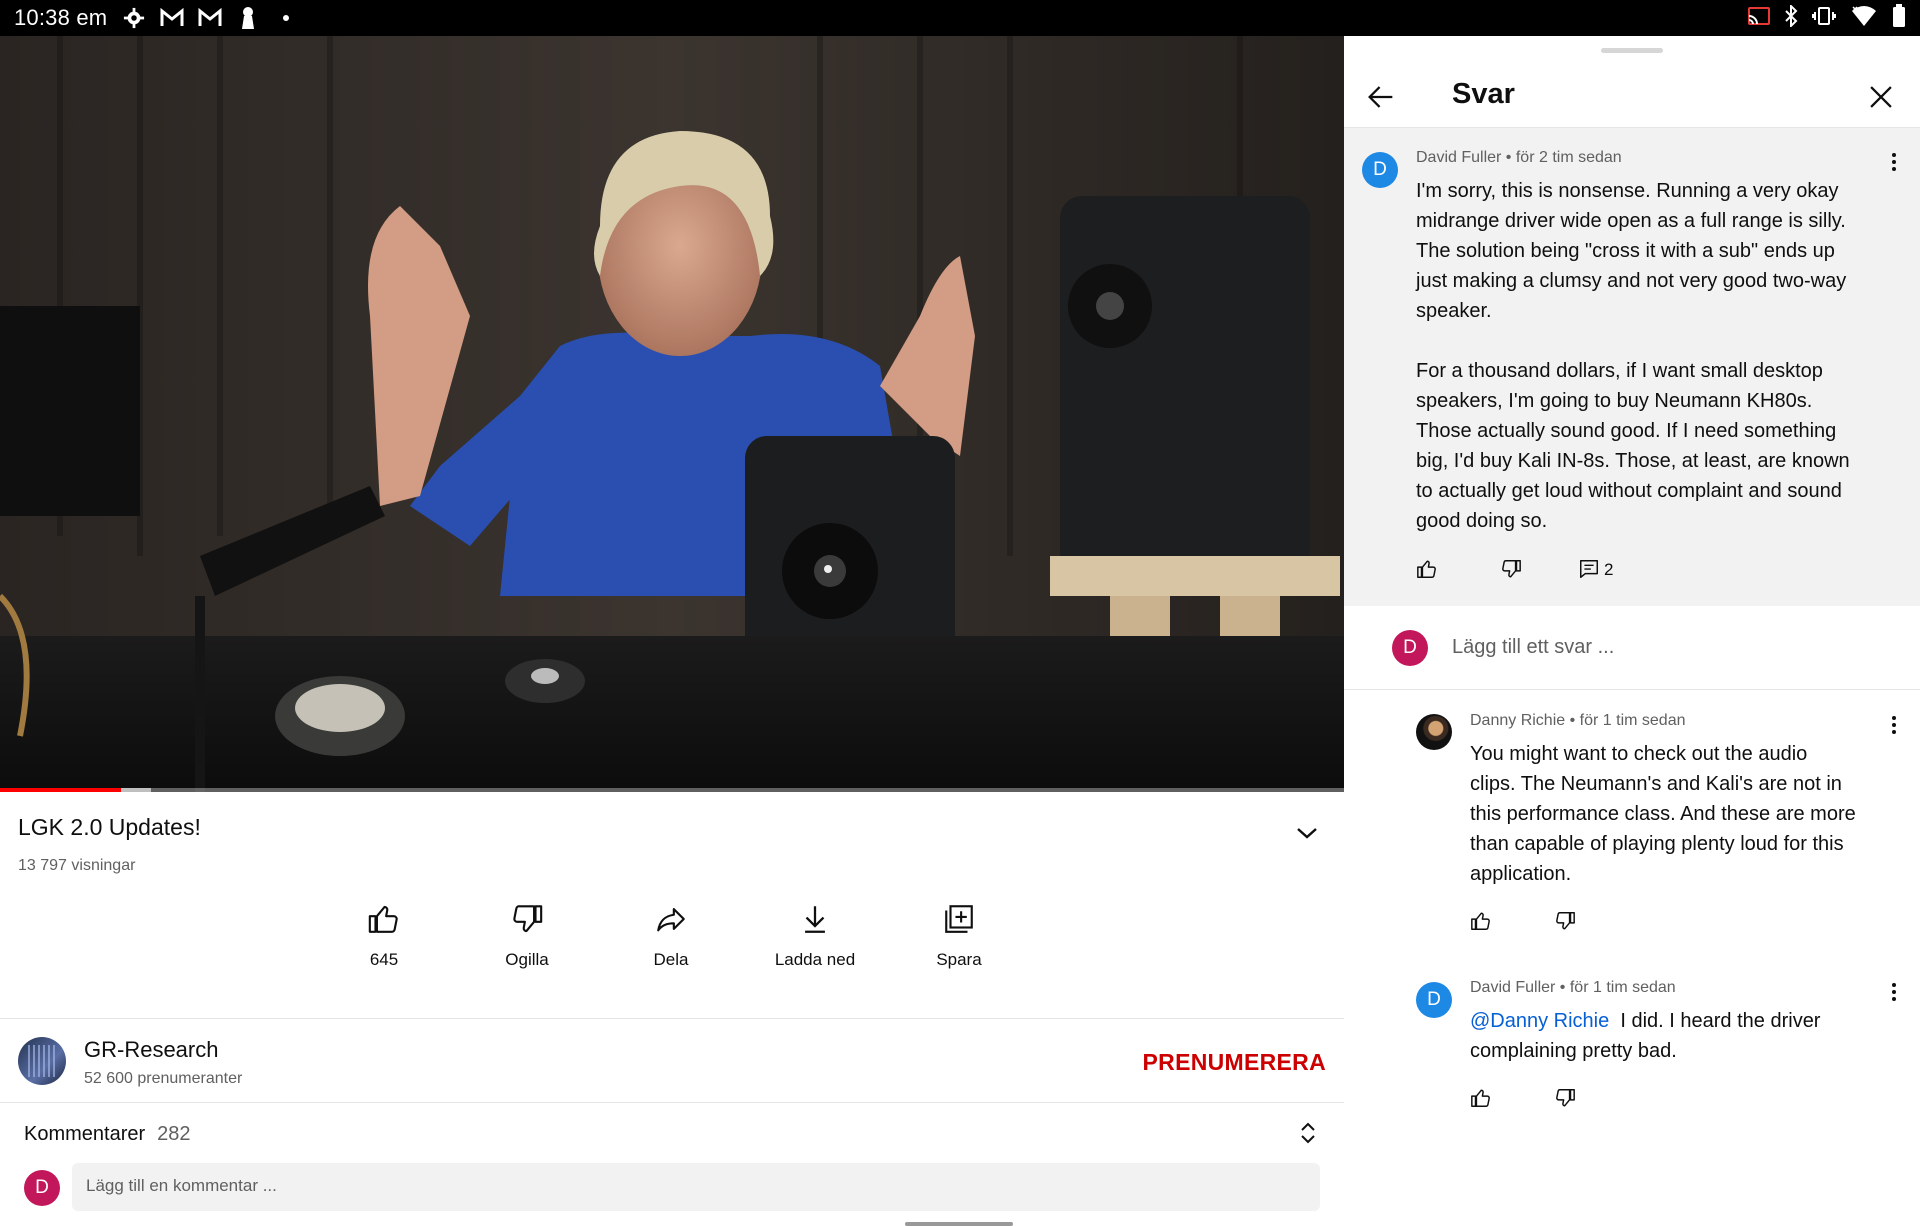 This screenshot has height=1226, width=1920. I want to click on drag-handle, so click(1632, 50).